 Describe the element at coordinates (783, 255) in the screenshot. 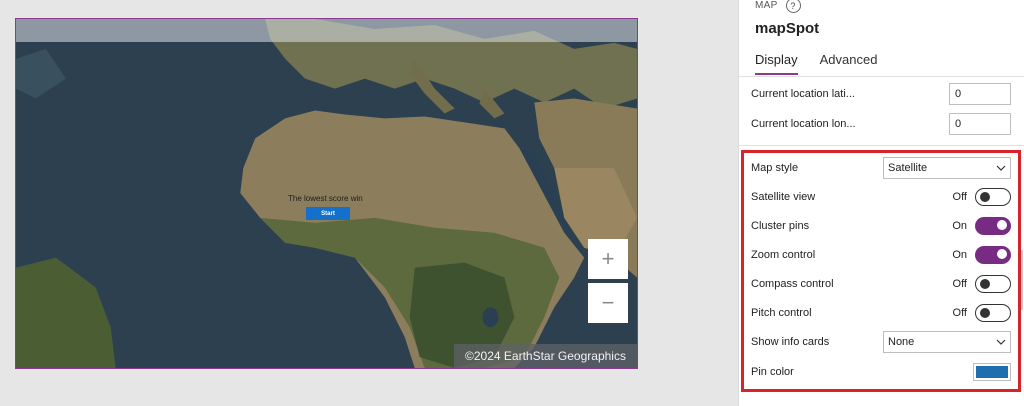

I see `prop-label: Zoom control` at that location.